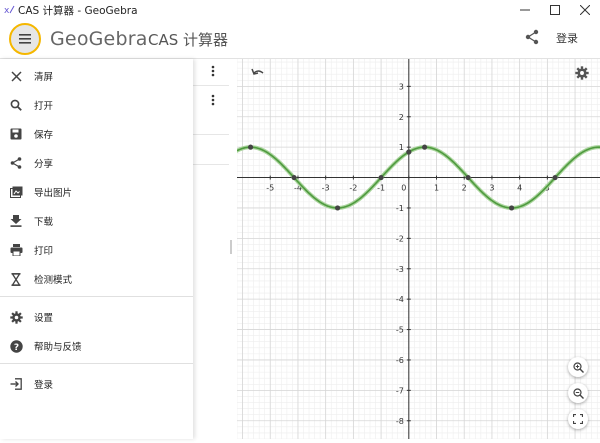 This screenshot has height=443, width=600. What do you see at coordinates (400, 238) in the screenshot?
I see `y-tick-label: -2` at bounding box center [400, 238].